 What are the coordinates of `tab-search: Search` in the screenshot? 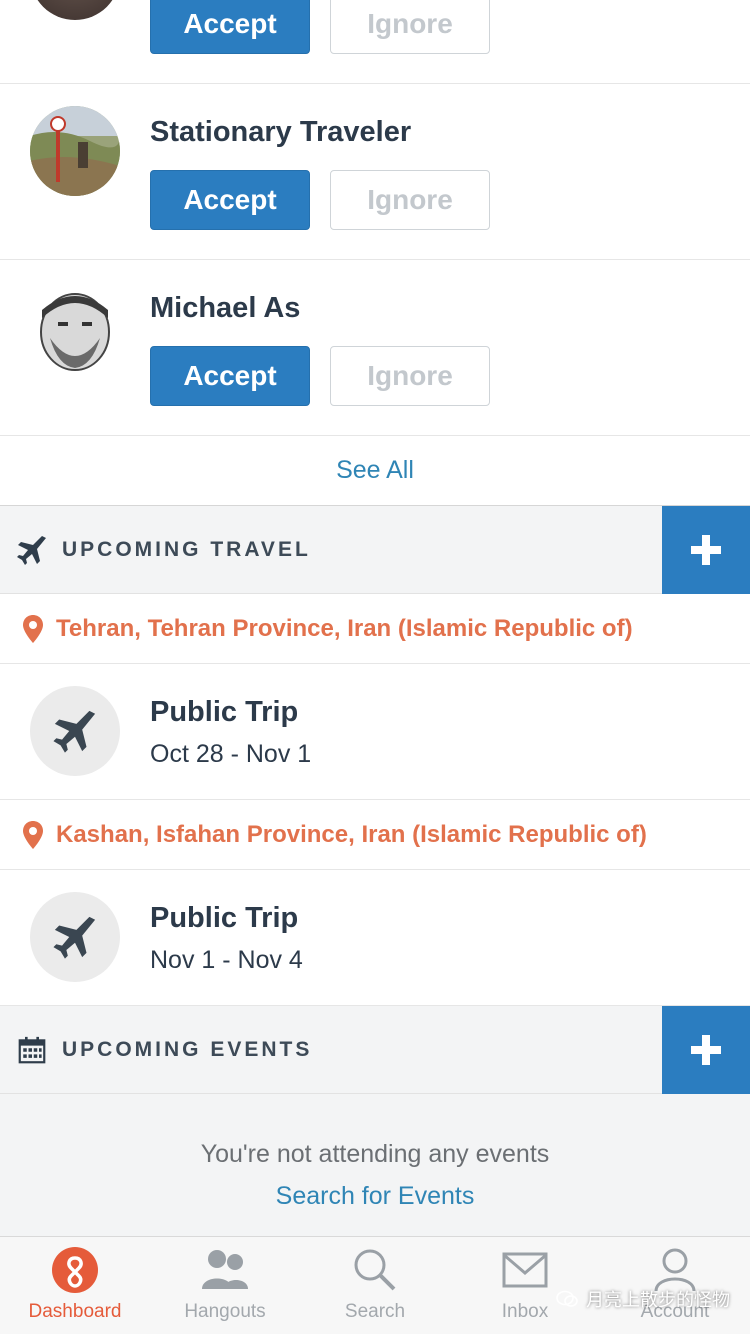 It's located at (375, 1285).